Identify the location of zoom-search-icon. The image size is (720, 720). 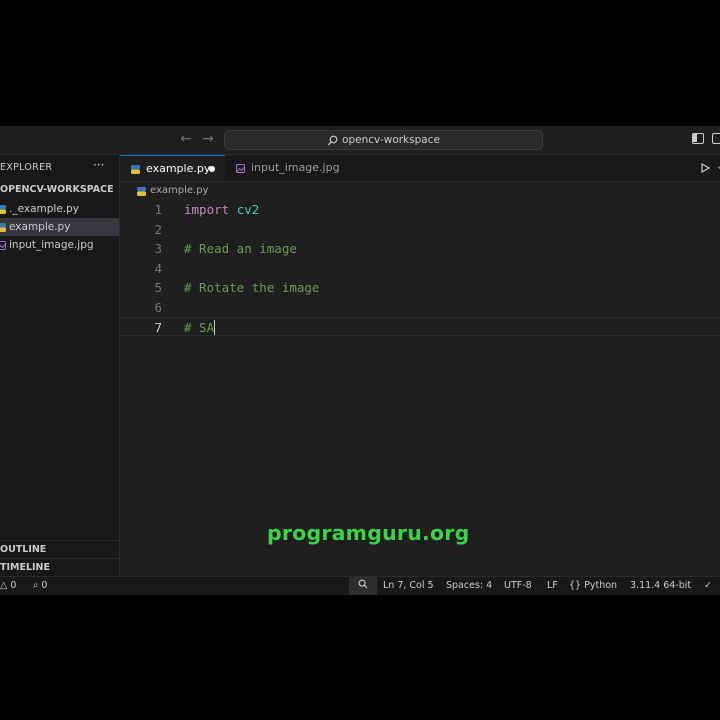
(363, 584).